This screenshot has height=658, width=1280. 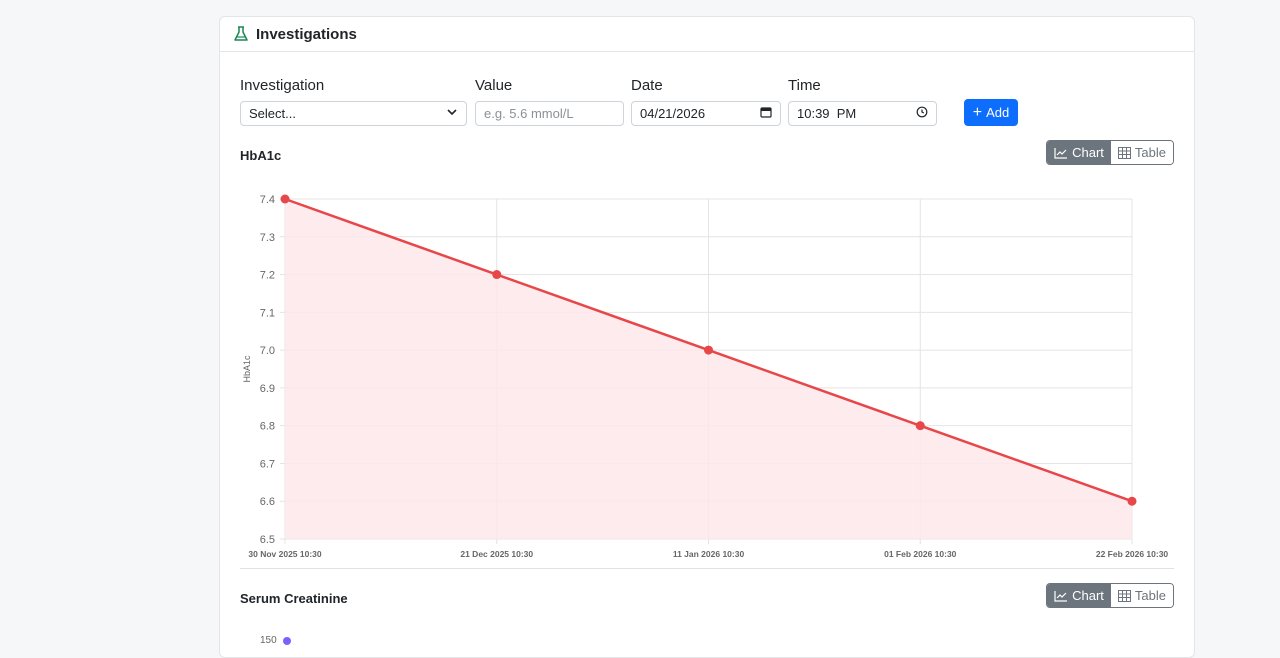 I want to click on time-group: Time 10:39 PM, so click(x=862, y=101).